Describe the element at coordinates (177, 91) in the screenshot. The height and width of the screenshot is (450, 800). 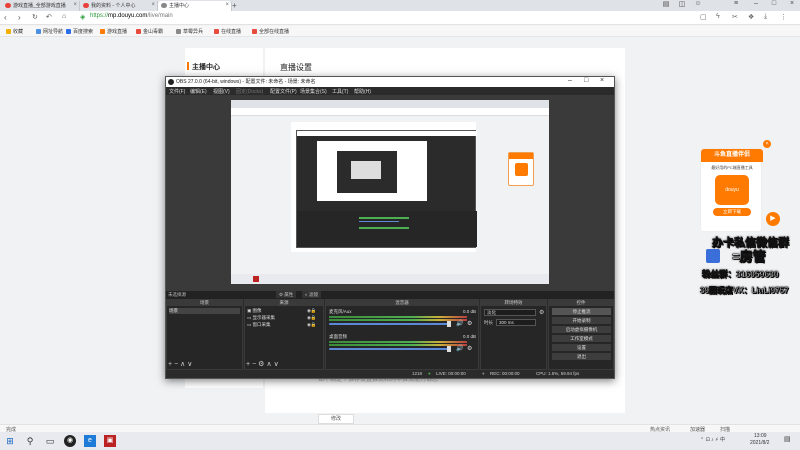
I see `menu-file: 文件(F)` at that location.